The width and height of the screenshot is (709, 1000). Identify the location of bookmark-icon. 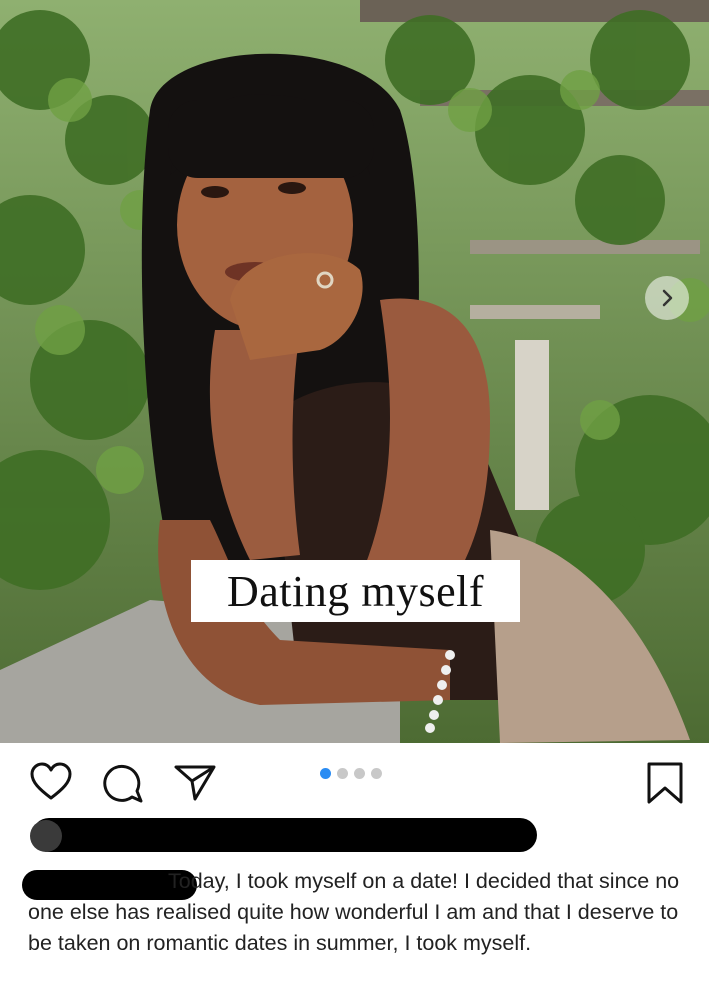
(665, 783).